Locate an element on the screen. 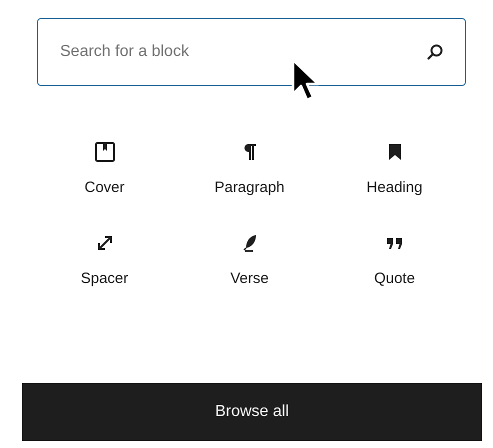  block-label: Spacer is located at coordinates (104, 278).